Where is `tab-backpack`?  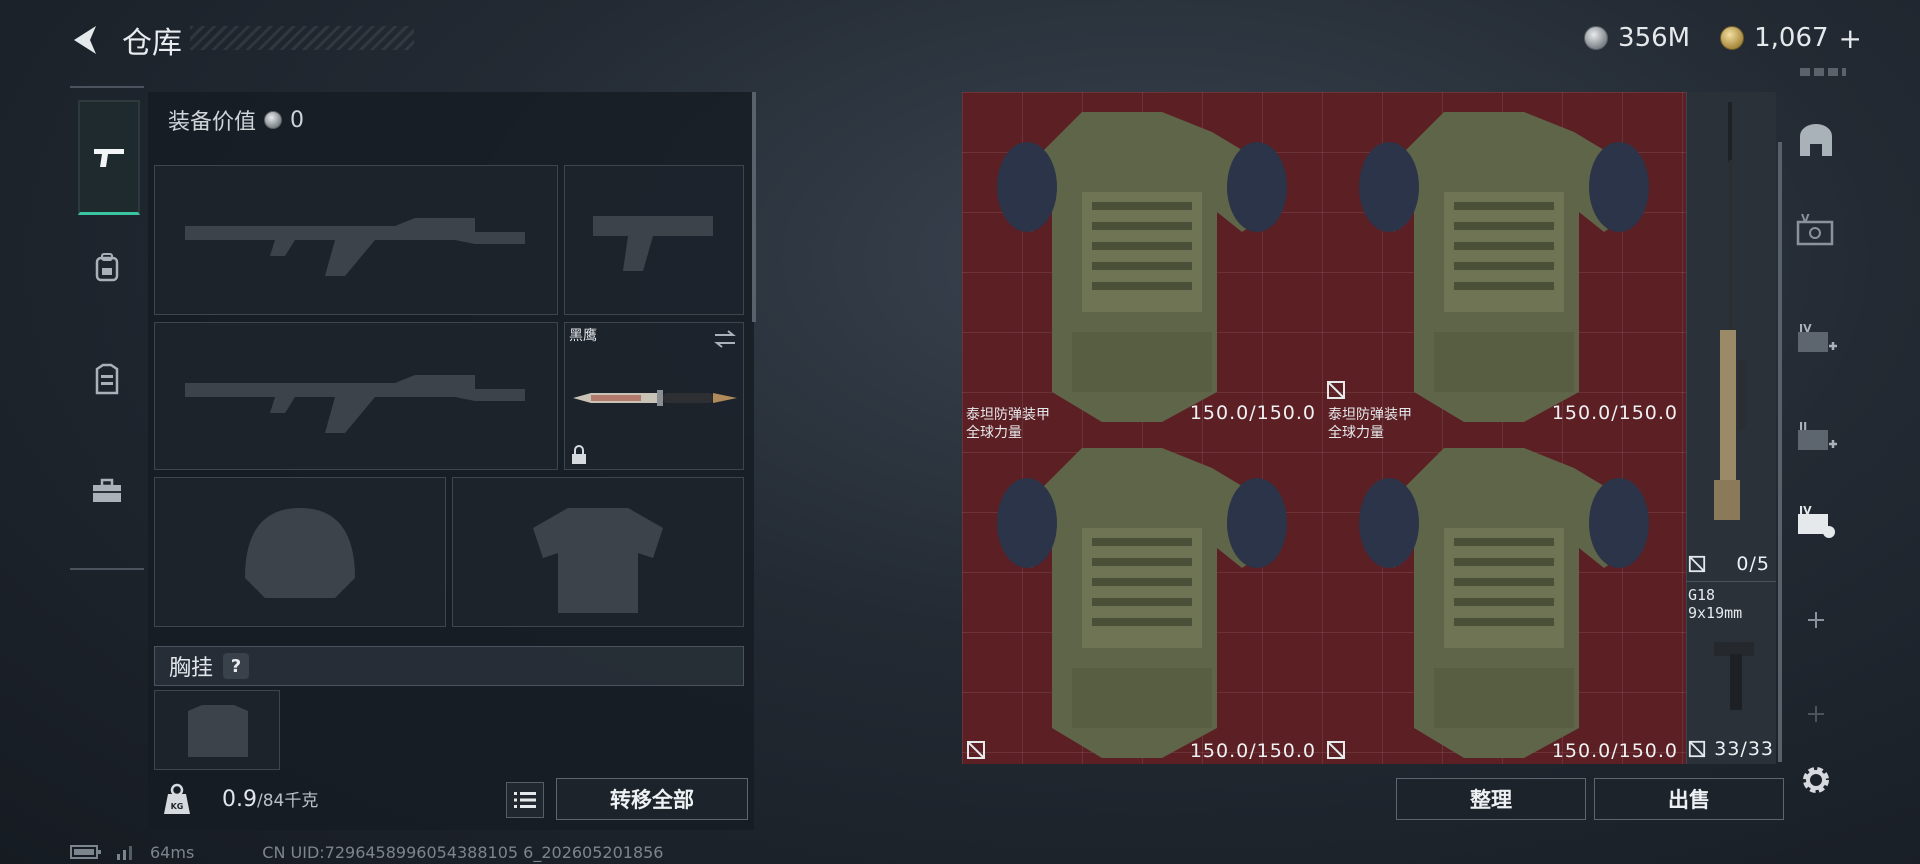 tab-backpack is located at coordinates (107, 267).